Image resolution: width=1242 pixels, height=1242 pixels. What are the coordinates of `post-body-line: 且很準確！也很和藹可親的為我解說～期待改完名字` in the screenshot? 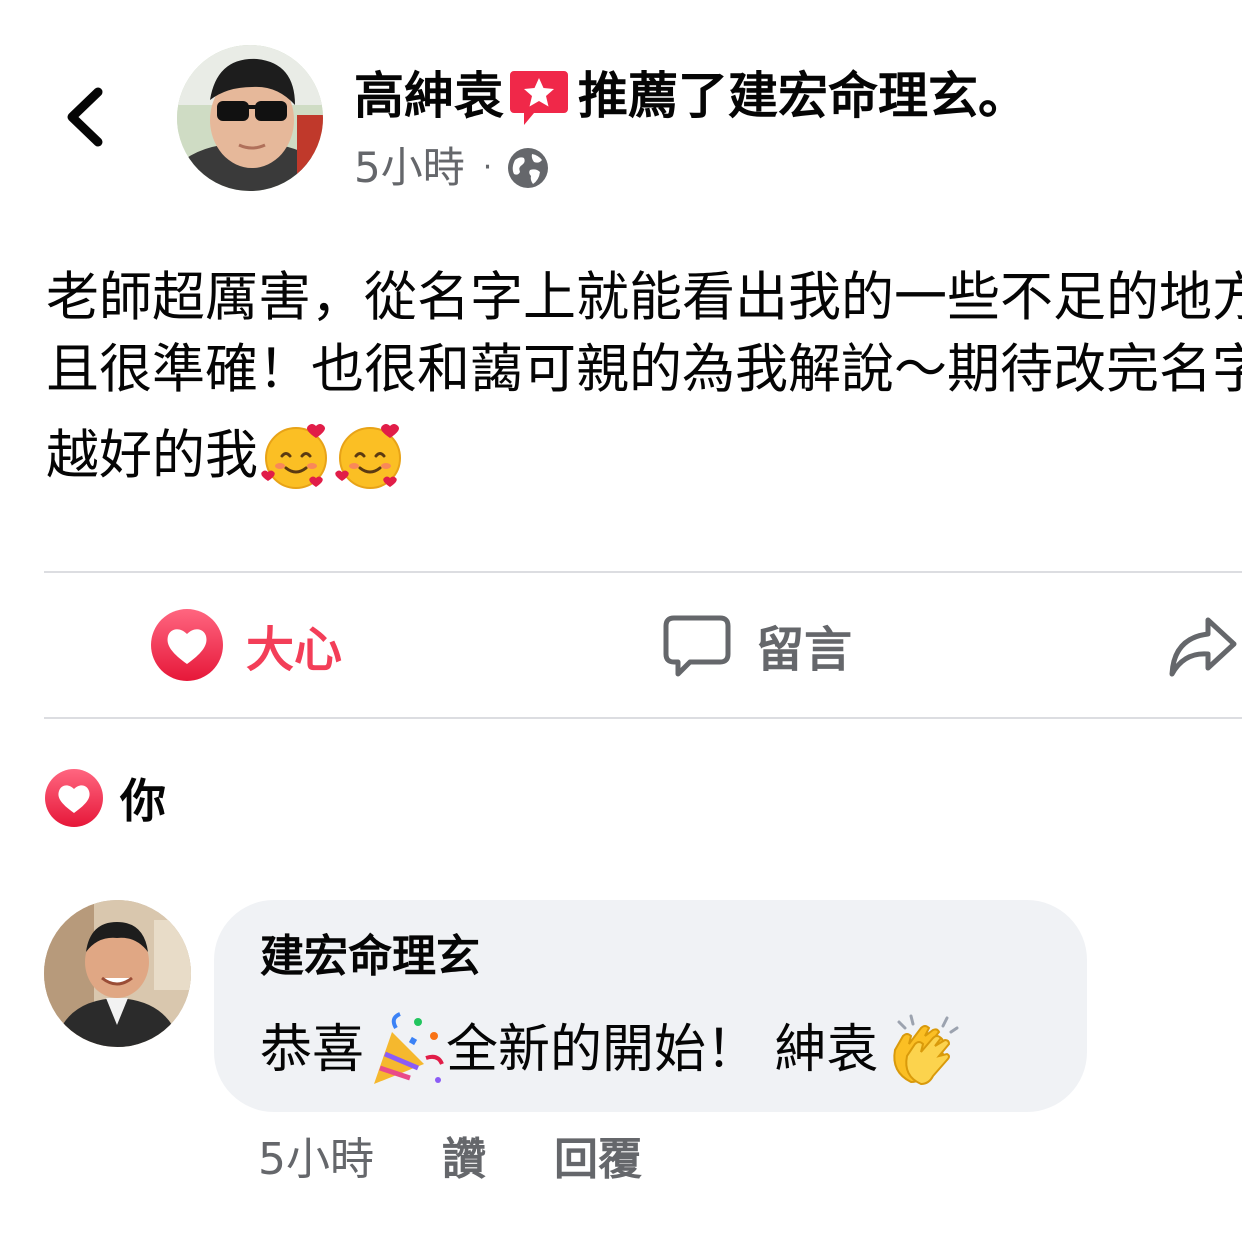 It's located at (644, 369).